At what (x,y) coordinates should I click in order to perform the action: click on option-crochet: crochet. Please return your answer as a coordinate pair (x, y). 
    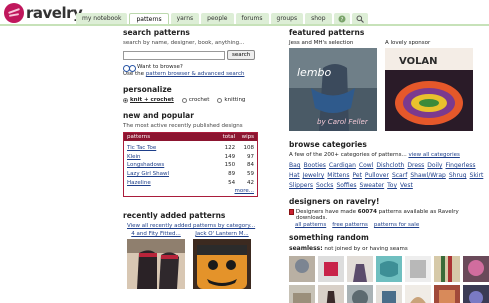
    Looking at the image, I should click on (195, 100).